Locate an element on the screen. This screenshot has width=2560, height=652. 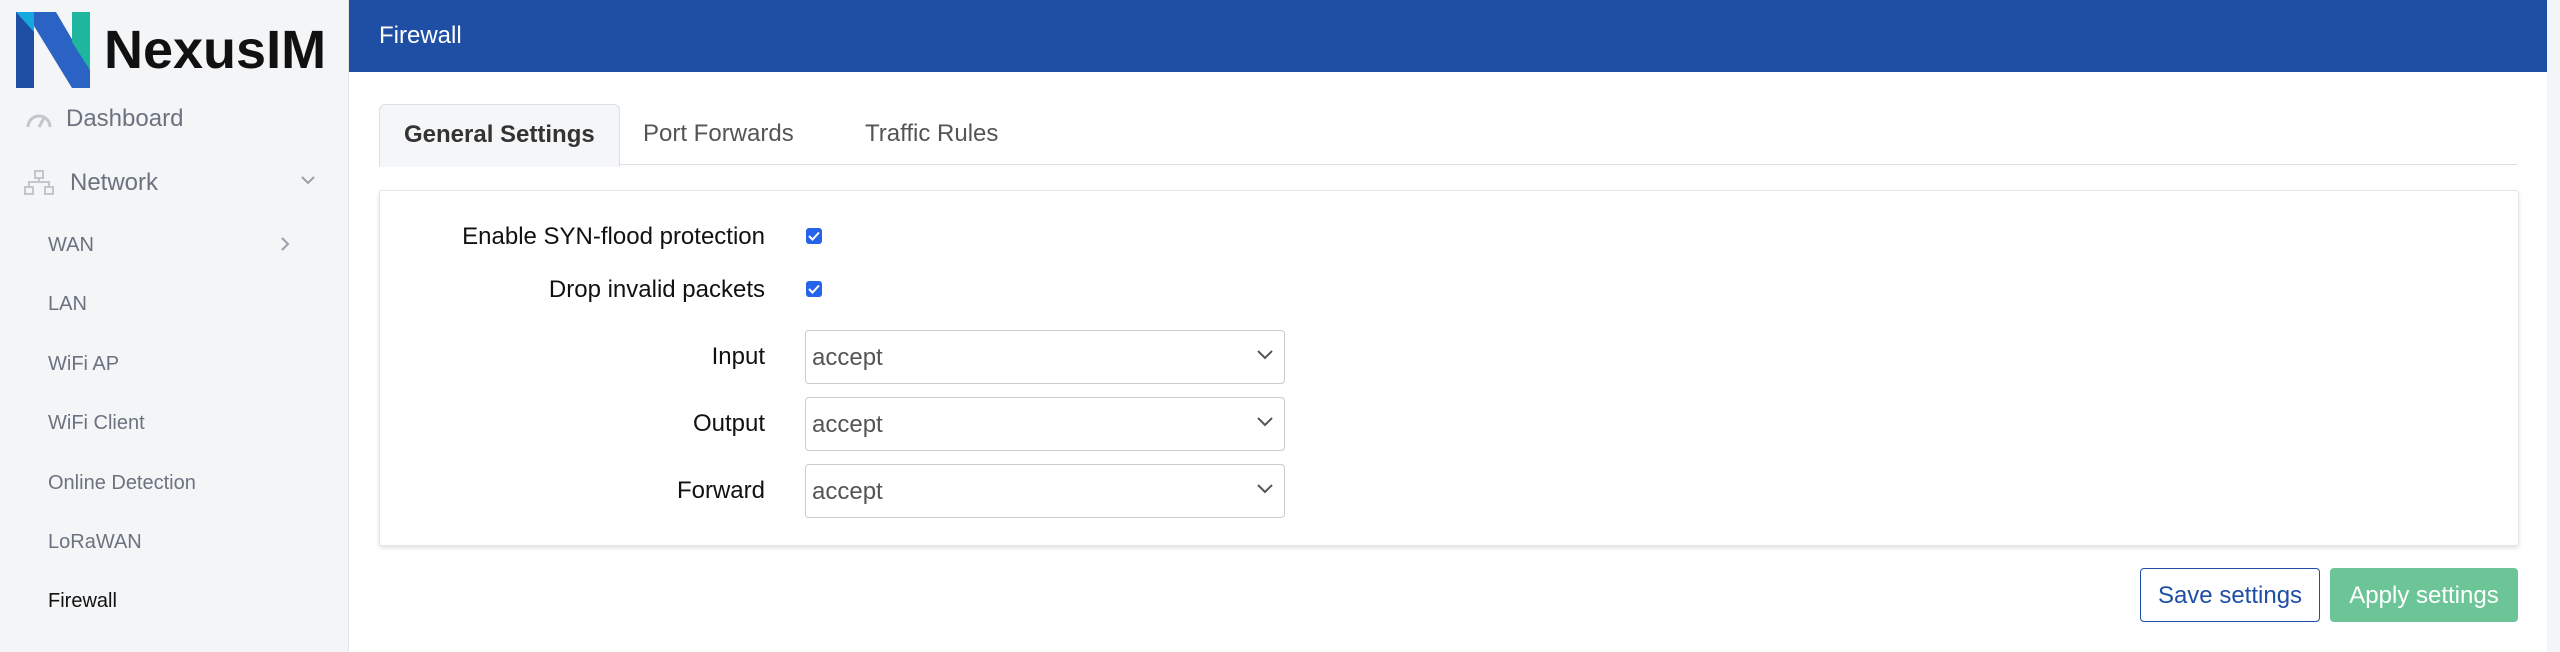
output-policy-select: accept is located at coordinates (1045, 424).